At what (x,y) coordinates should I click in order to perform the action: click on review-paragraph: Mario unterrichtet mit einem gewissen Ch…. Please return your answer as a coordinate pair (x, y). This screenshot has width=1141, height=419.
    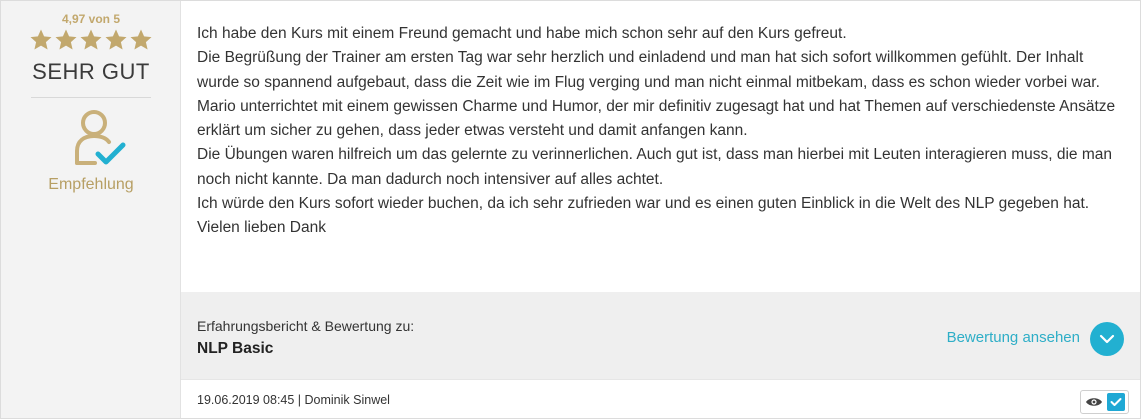
    Looking at the image, I should click on (656, 118).